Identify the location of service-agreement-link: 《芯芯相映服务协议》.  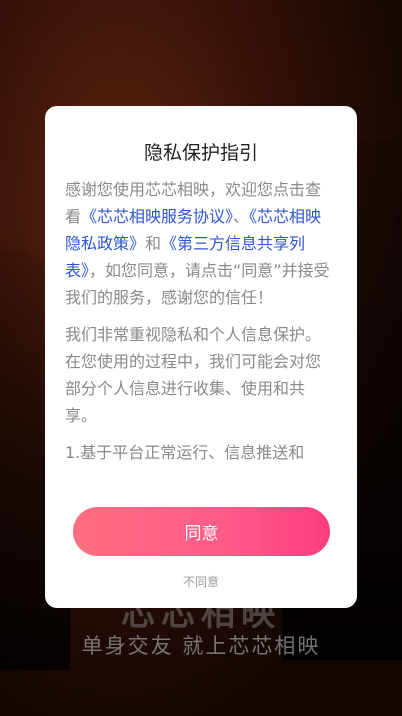
(157, 216).